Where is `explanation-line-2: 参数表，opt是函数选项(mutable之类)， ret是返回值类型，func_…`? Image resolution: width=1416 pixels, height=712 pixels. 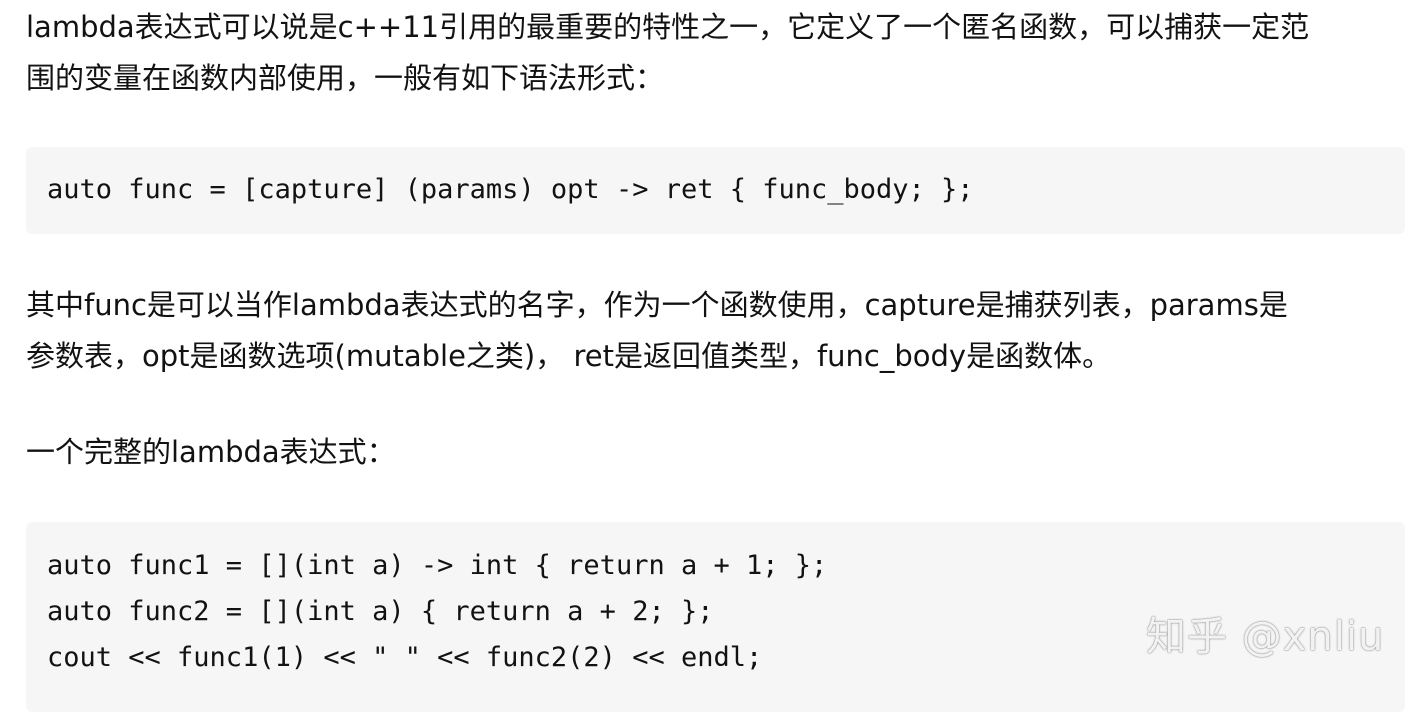 explanation-line-2: 参数表，opt是函数选项(mutable之类)， ret是返回值类型，func_… is located at coordinates (569, 356).